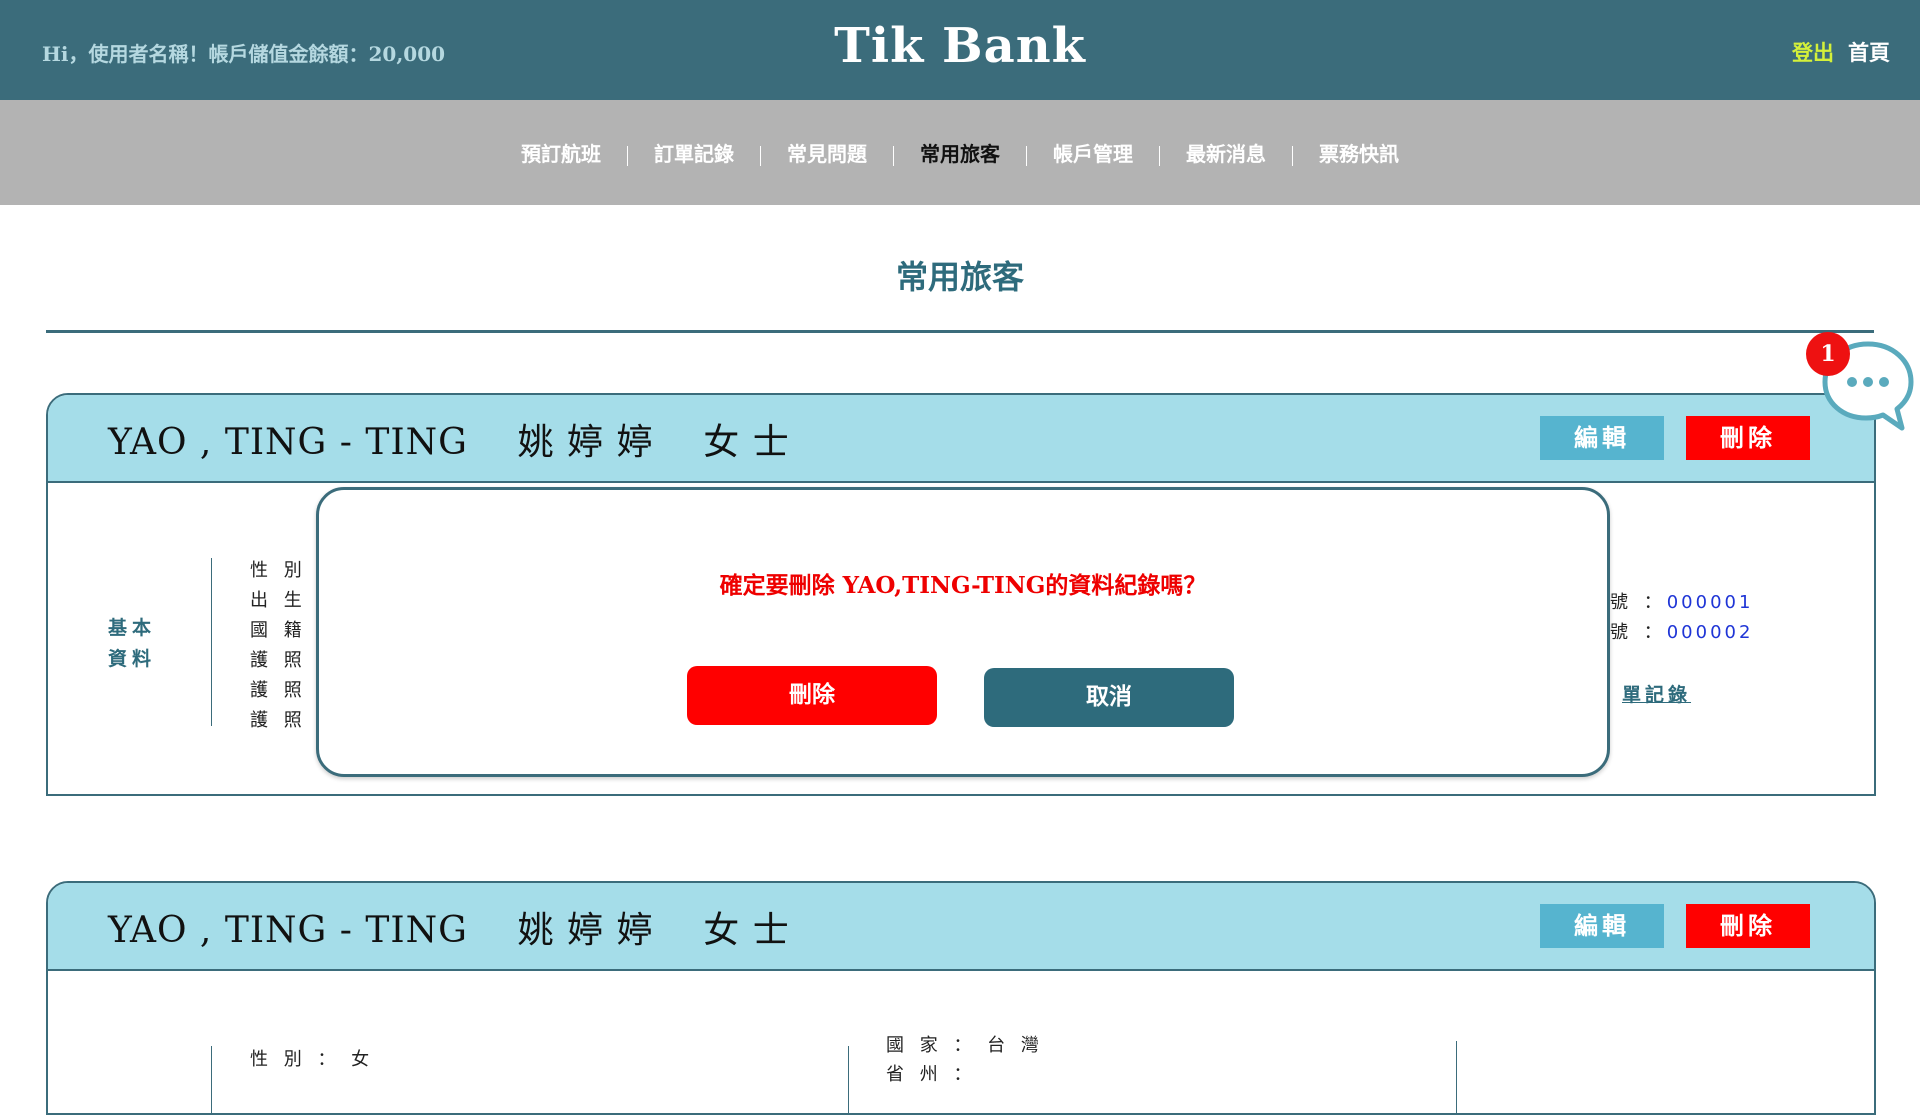  I want to click on field-member-value-2: 000002, so click(1710, 632).